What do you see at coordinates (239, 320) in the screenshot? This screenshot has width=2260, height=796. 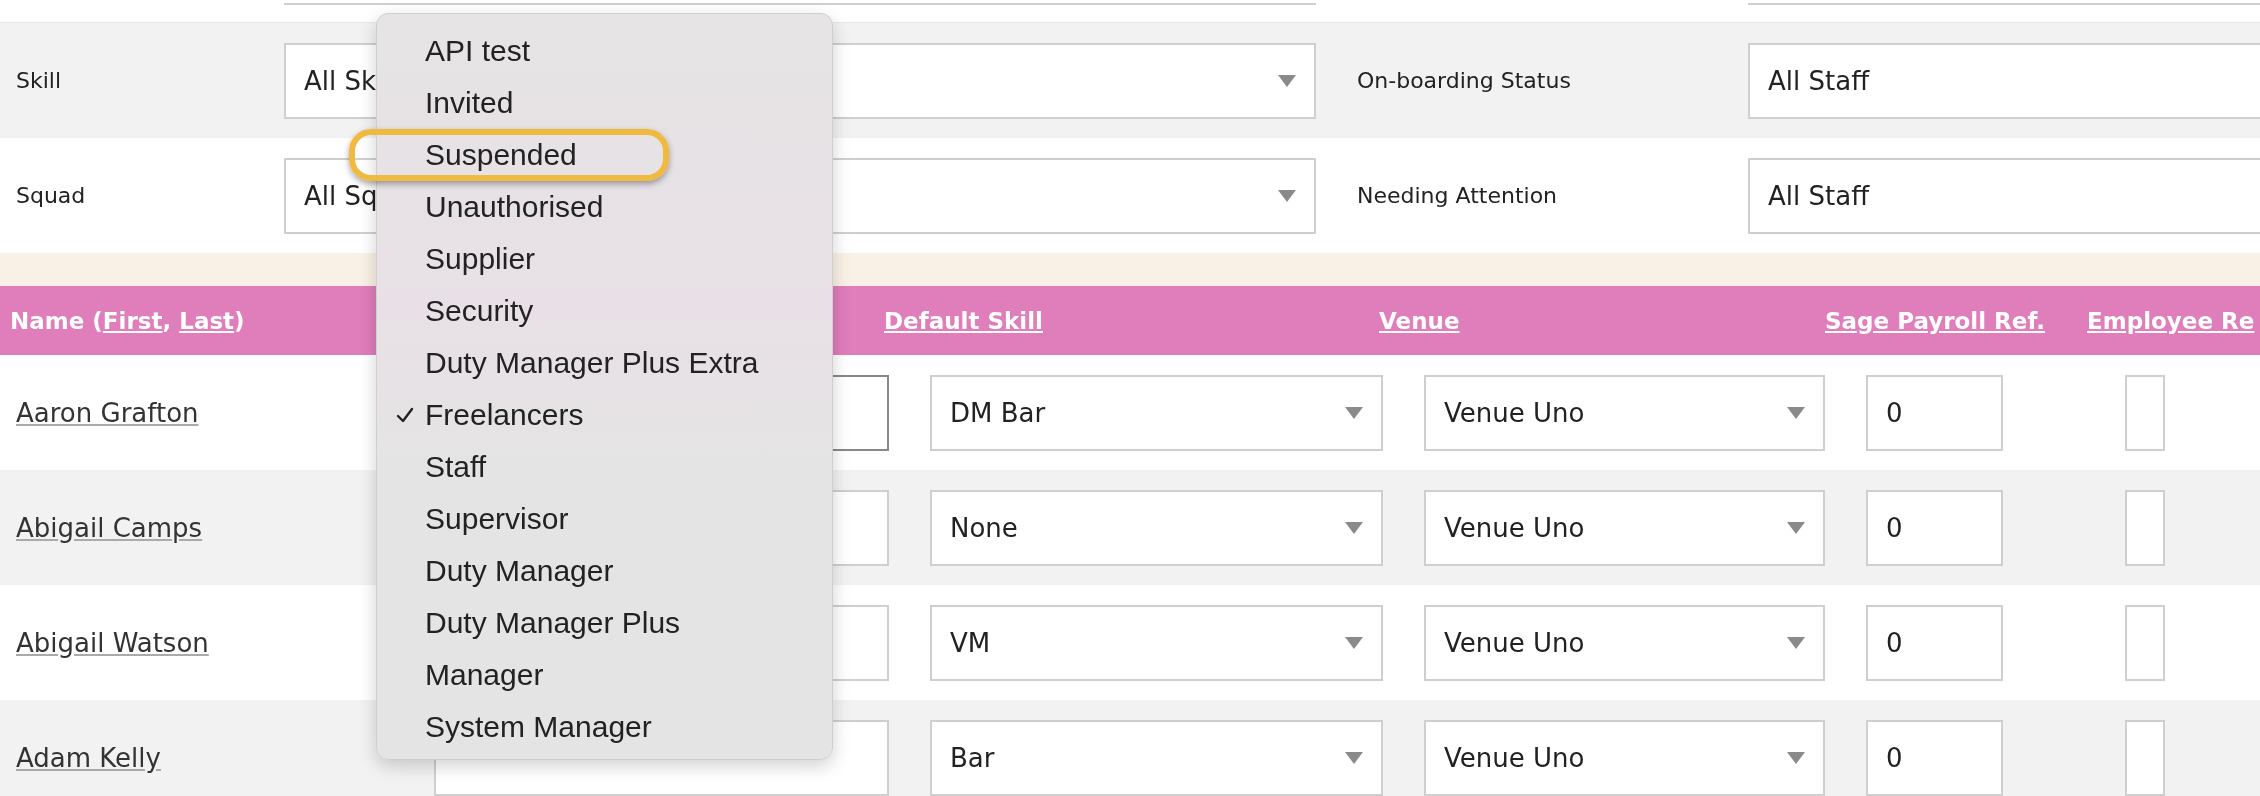 I see `column-header: )` at bounding box center [239, 320].